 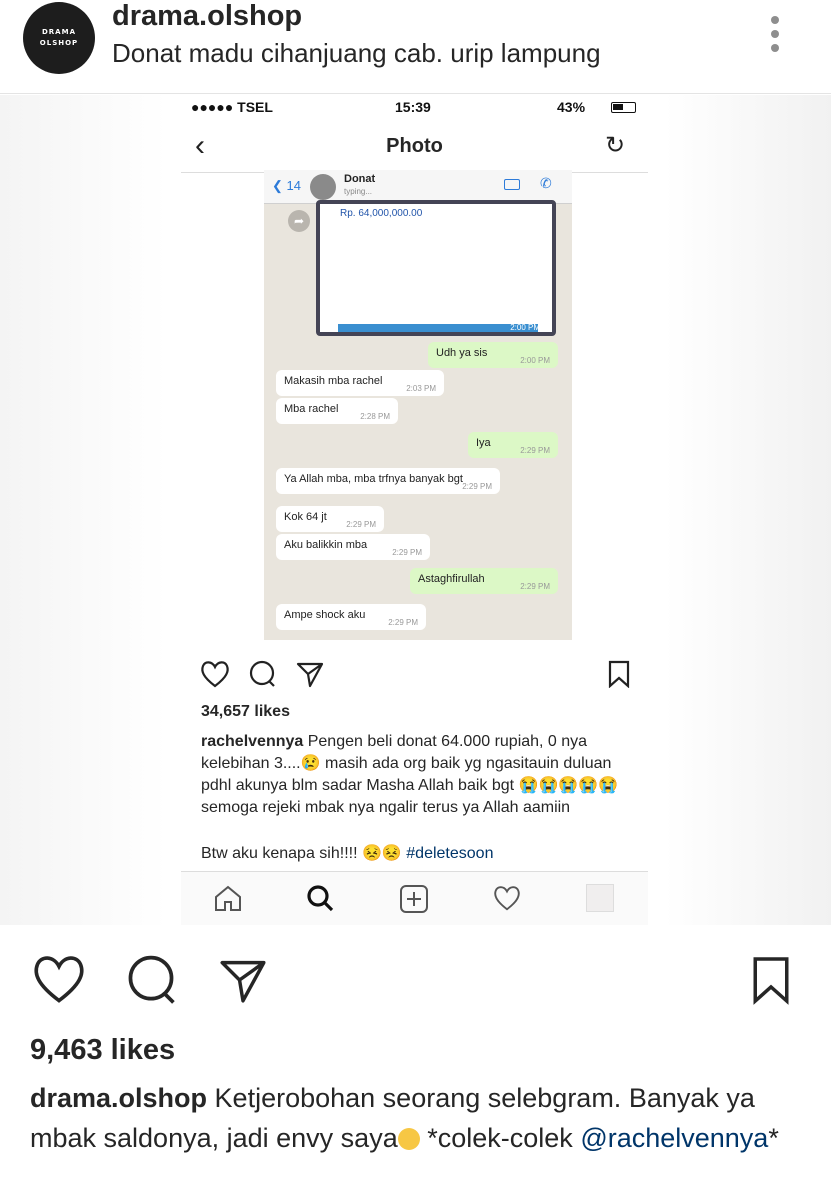 What do you see at coordinates (207, 16) in the screenshot?
I see `post-username: drama.olshop` at bounding box center [207, 16].